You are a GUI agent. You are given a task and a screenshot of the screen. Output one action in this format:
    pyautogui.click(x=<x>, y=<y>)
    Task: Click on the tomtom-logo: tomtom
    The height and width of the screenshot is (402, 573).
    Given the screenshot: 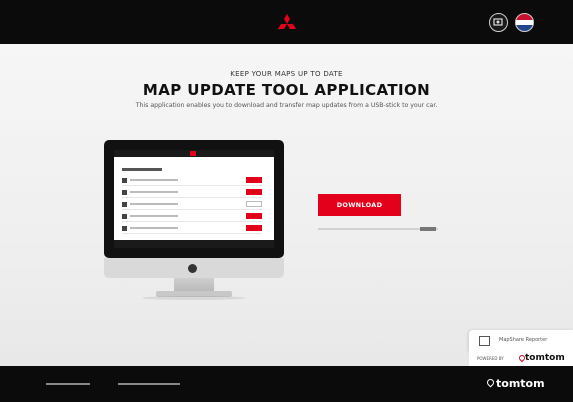 What is the action you would take?
    pyautogui.click(x=545, y=358)
    